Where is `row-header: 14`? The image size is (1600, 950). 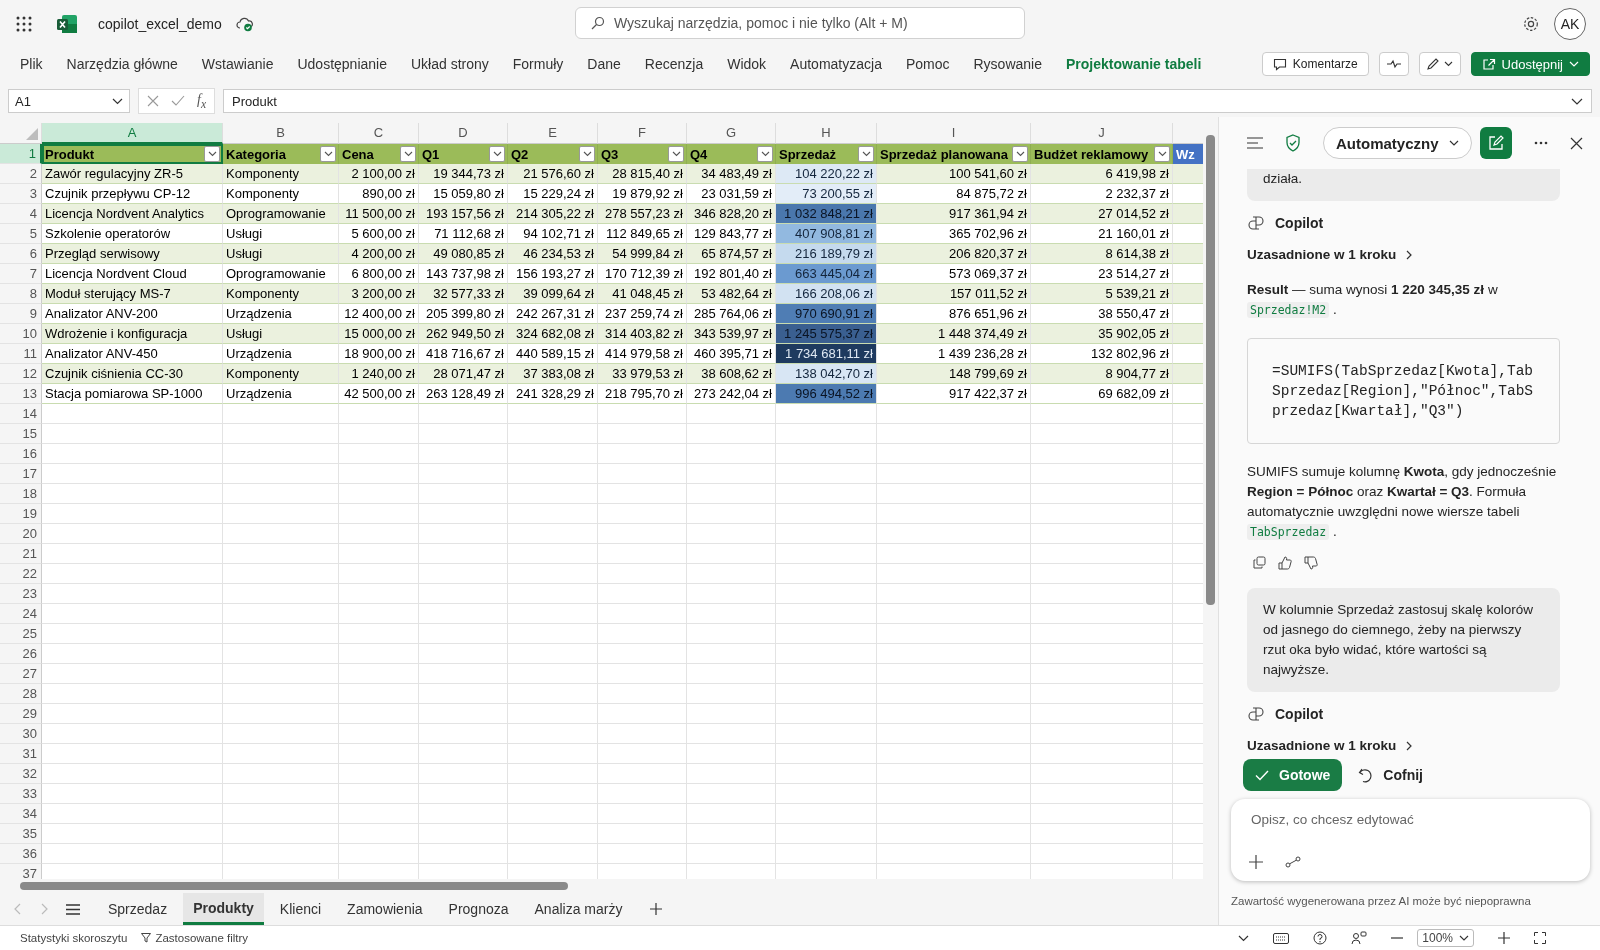
row-header: 14 is located at coordinates (21, 414).